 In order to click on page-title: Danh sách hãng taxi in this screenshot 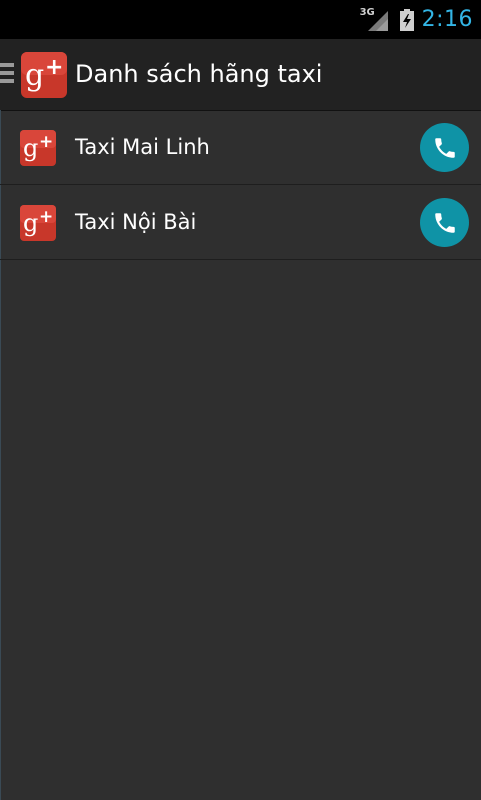, I will do `click(199, 74)`.